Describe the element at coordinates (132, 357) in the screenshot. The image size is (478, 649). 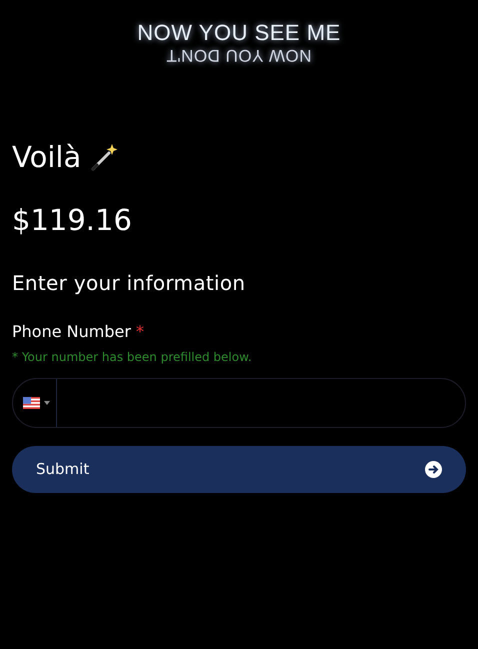
I see `hint-text: * Your number has been prefilled below.` at that location.